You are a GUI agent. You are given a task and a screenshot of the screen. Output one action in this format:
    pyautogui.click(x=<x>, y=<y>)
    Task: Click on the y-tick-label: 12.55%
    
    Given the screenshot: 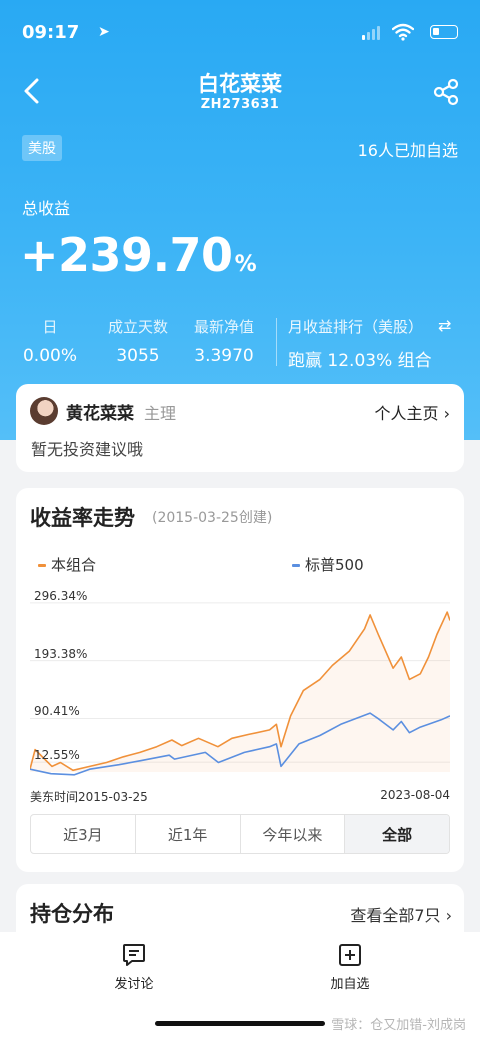 What is the action you would take?
    pyautogui.click(x=57, y=755)
    